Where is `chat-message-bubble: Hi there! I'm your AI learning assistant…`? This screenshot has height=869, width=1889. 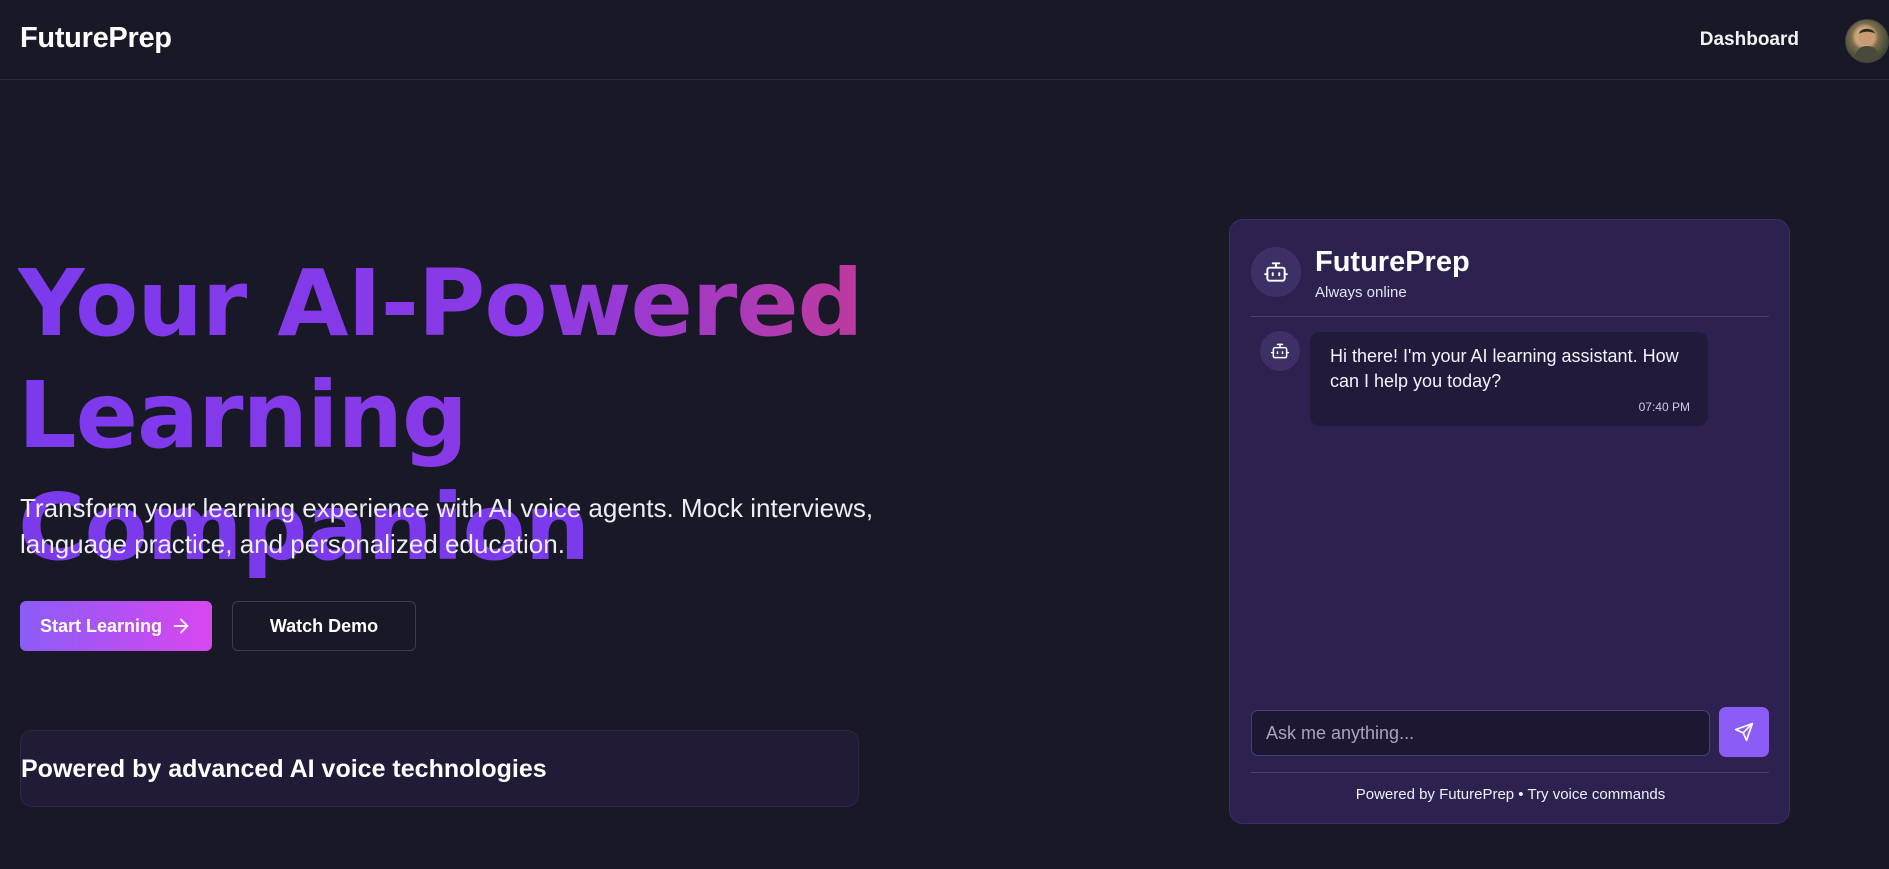
chat-message-bubble: Hi there! I'm your AI learning assistant… is located at coordinates (1509, 379).